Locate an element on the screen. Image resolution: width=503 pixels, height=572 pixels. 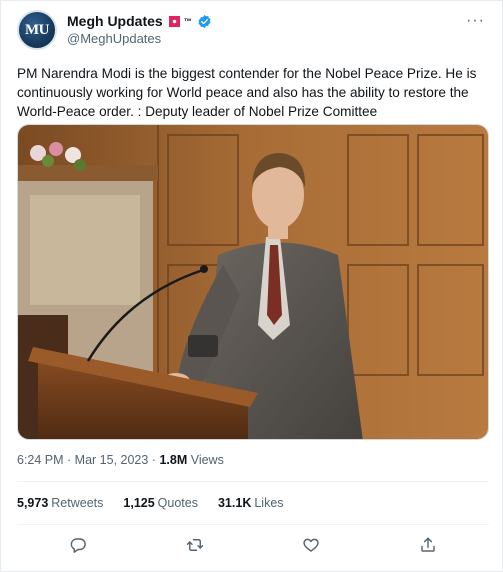
engagement-stats: 5,973 Retweets 1,125 Quotes 31.1K Likes is located at coordinates (150, 503).